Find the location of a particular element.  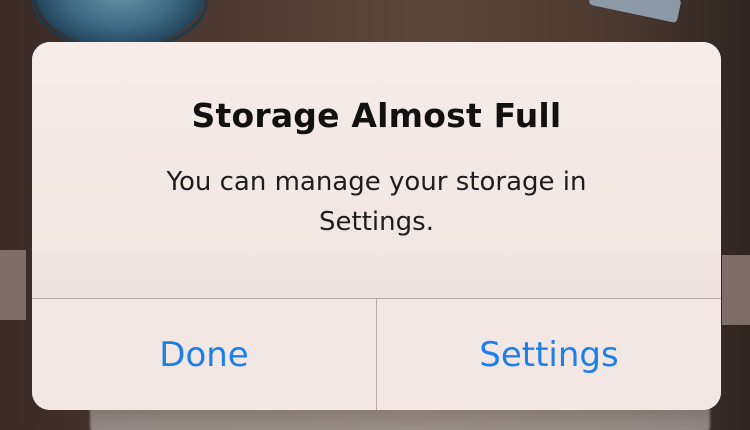

background-text-fragment-right is located at coordinates (736, 290).